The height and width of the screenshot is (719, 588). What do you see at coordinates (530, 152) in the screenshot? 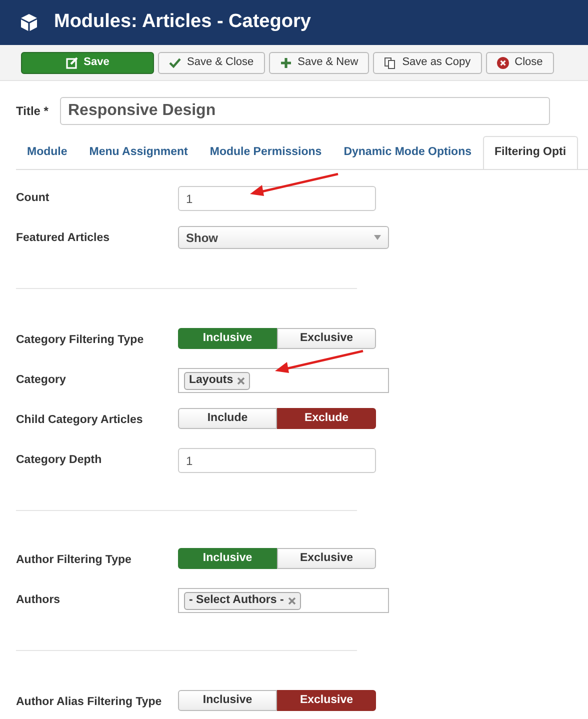
I see `tab: Filtering Opti` at bounding box center [530, 152].